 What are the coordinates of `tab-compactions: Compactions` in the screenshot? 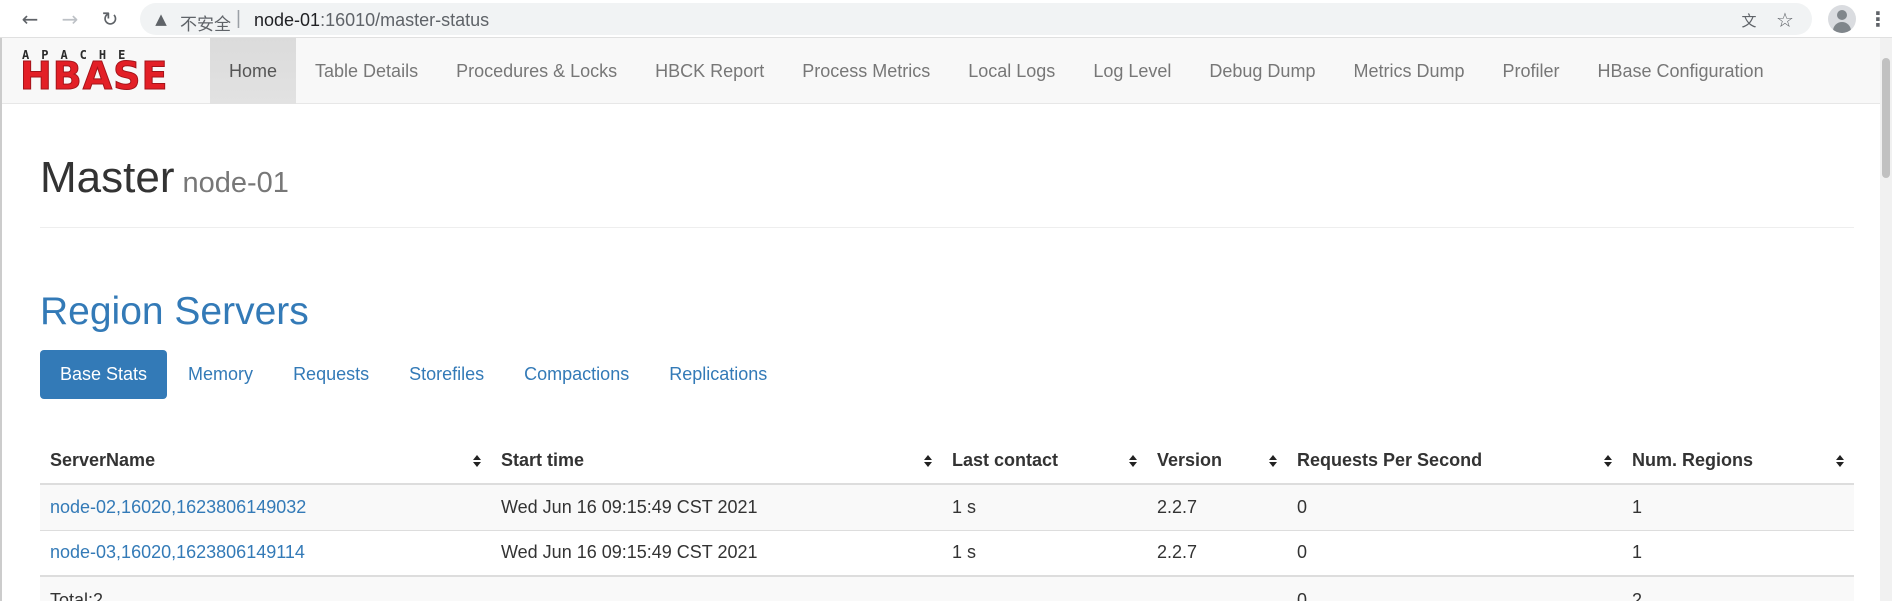 It's located at (576, 374).